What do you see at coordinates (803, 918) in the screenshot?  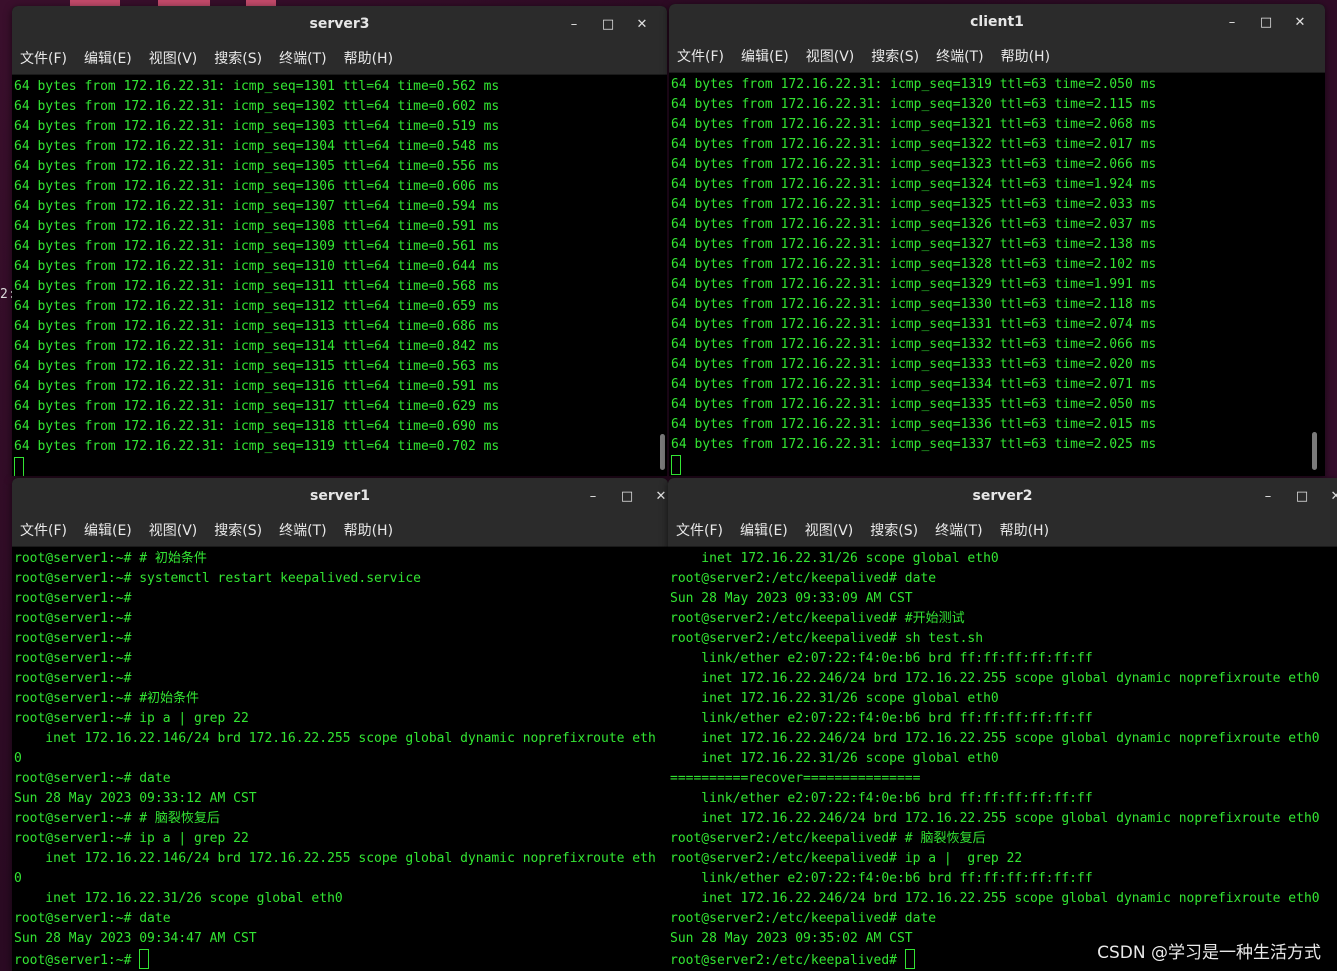 I see `terminal-line: root@server2:/etc/keepalived# date` at bounding box center [803, 918].